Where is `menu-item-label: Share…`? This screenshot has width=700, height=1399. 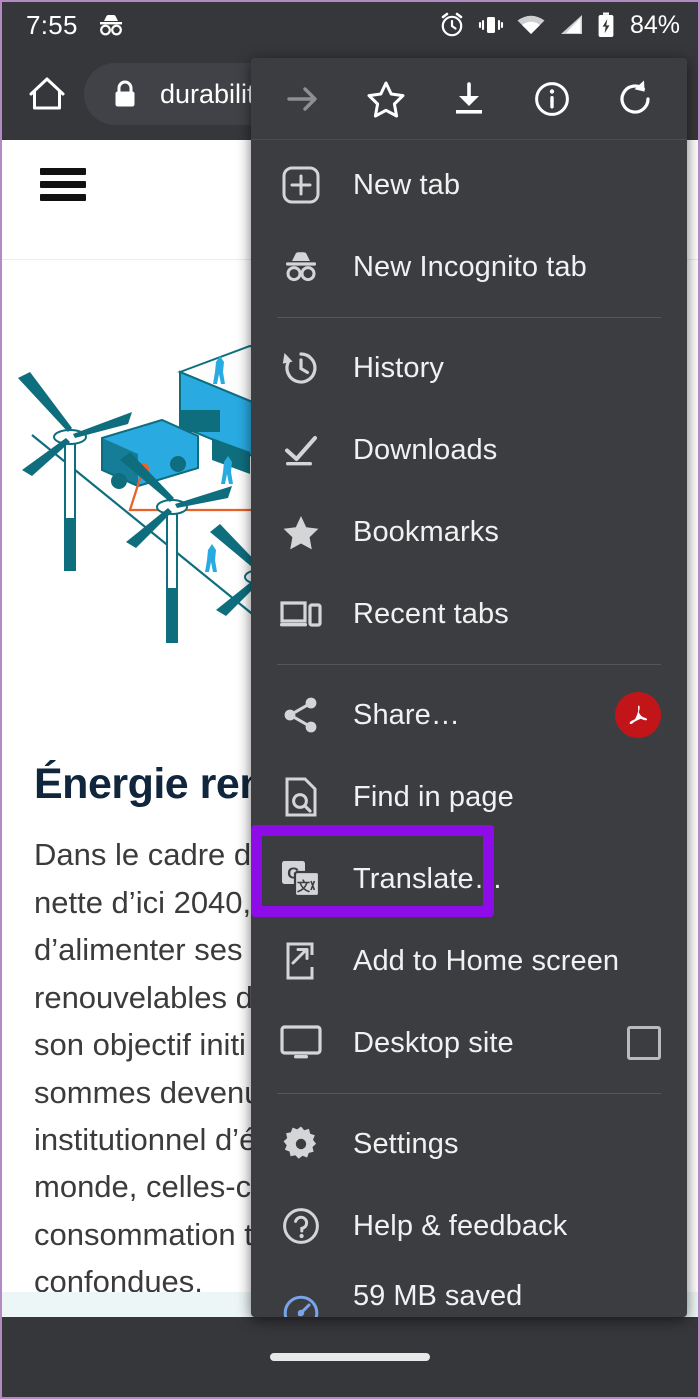 menu-item-label: Share… is located at coordinates (406, 714).